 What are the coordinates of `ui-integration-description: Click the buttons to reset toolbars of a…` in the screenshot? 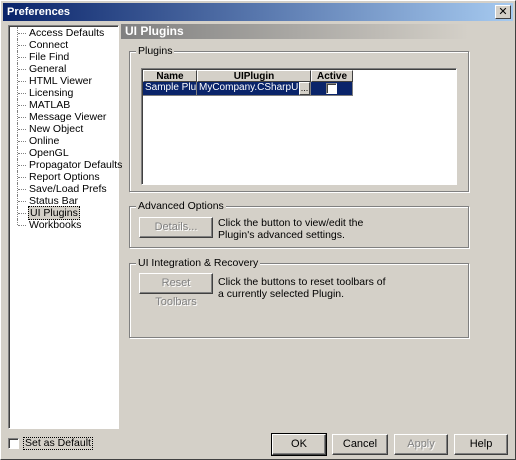 It's located at (302, 288).